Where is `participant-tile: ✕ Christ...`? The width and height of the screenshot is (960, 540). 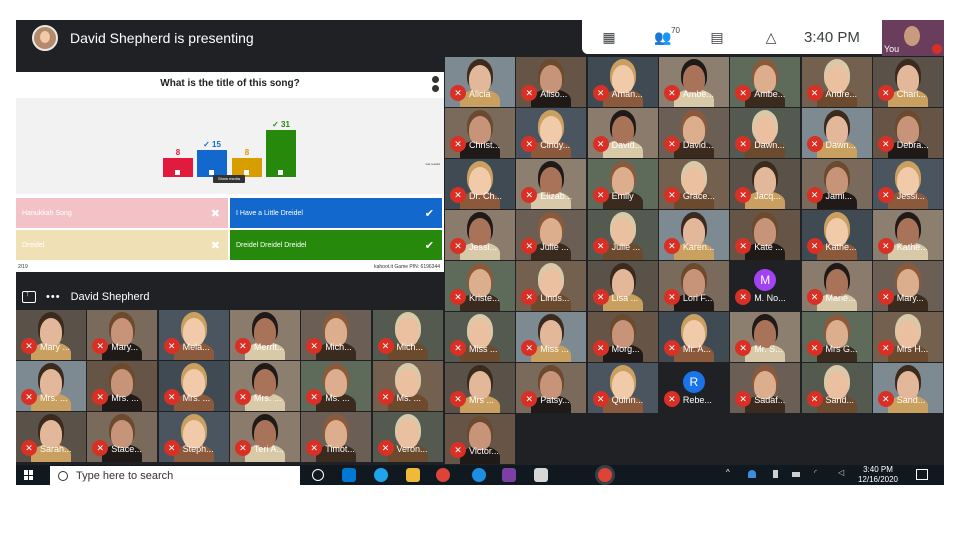
participant-tile: ✕ Christ... is located at coordinates (480, 133).